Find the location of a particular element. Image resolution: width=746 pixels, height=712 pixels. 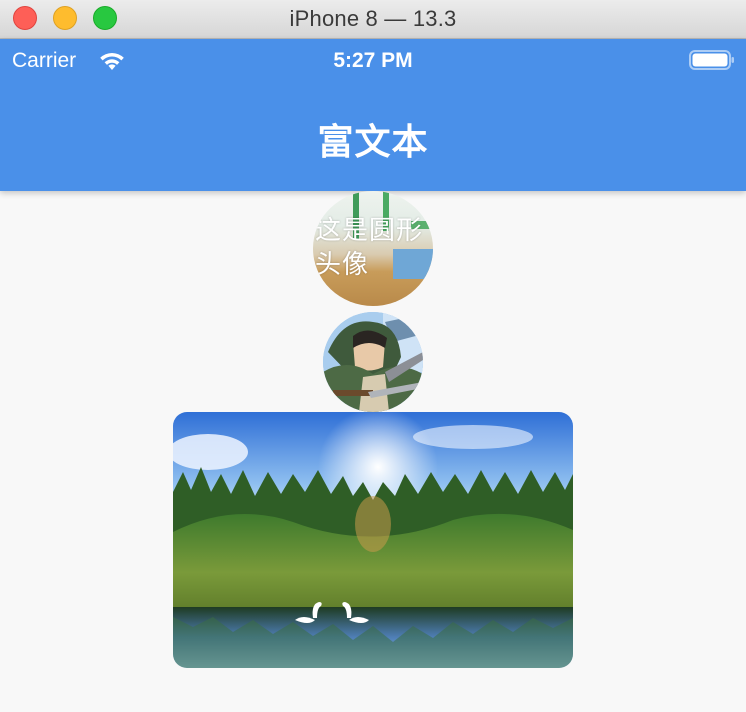

circle-avatar-with-text: 这是圆形头像 is located at coordinates (373, 248).